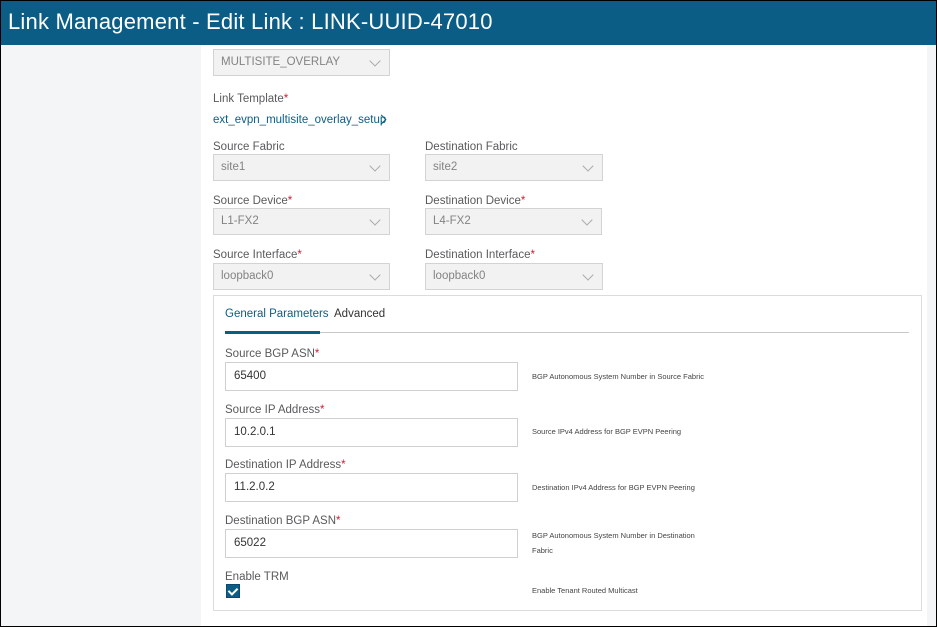  I want to click on checkmark-icon, so click(233, 590).